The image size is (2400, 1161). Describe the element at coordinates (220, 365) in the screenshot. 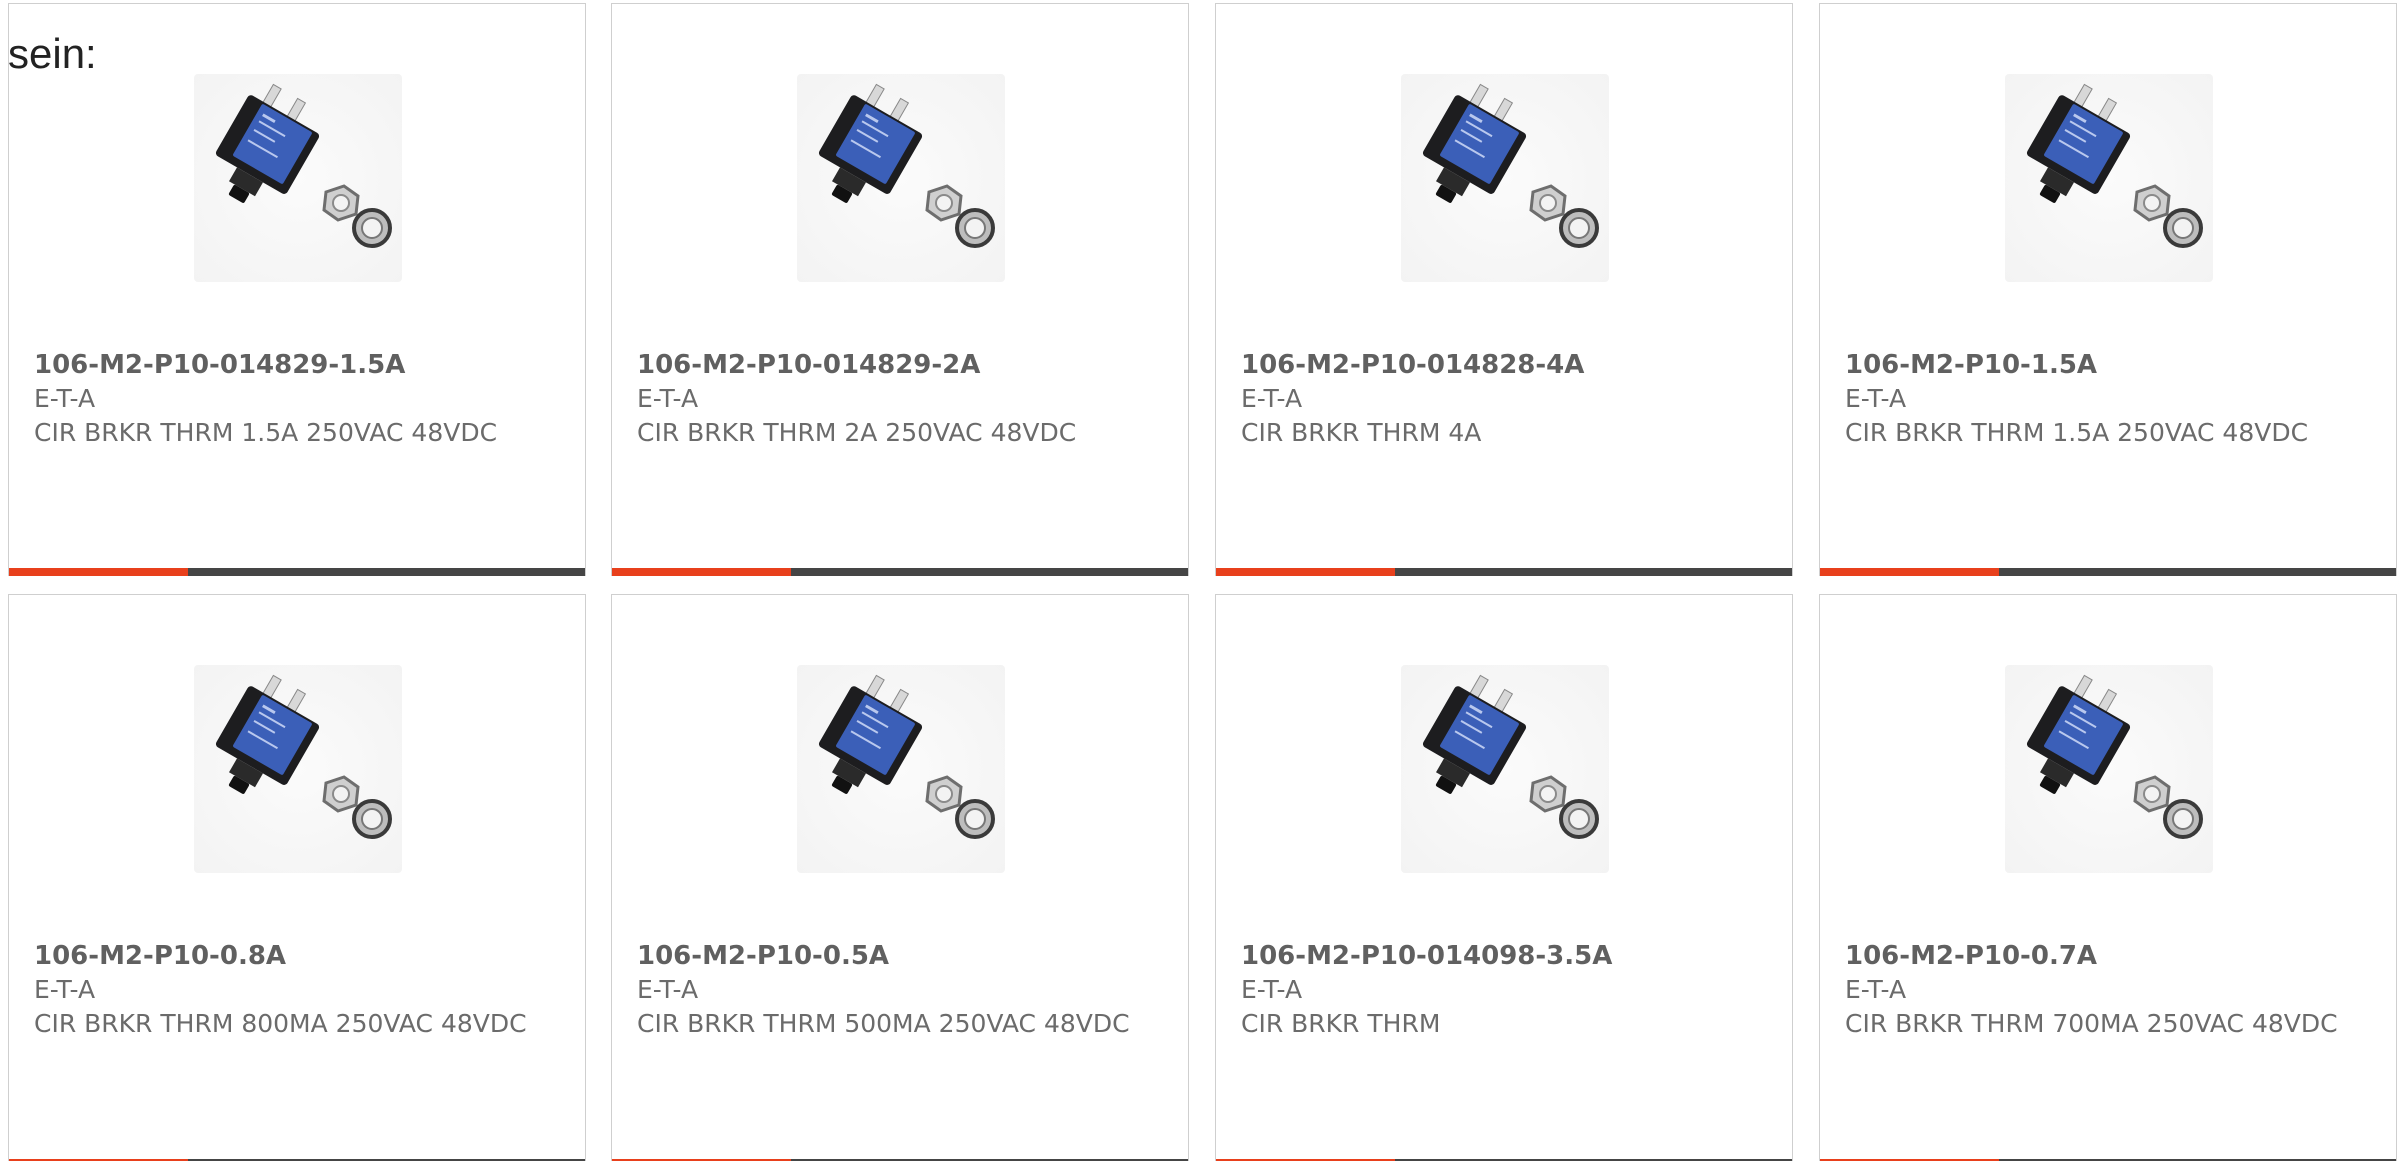

I see `part-number: 106-M2-P10-014829-1.5A` at that location.